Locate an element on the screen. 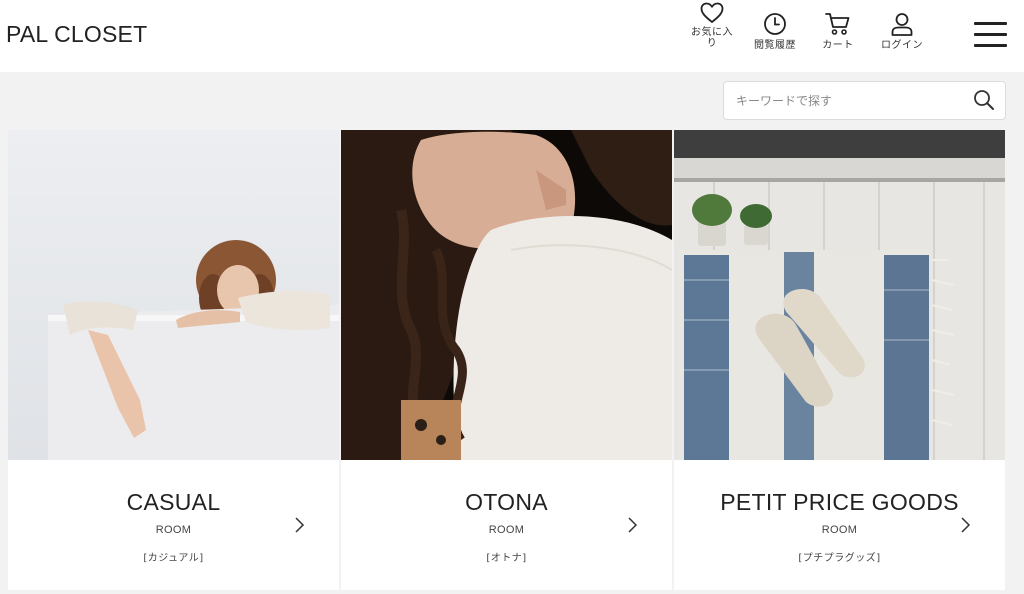  cart-label: カート is located at coordinates (838, 45).